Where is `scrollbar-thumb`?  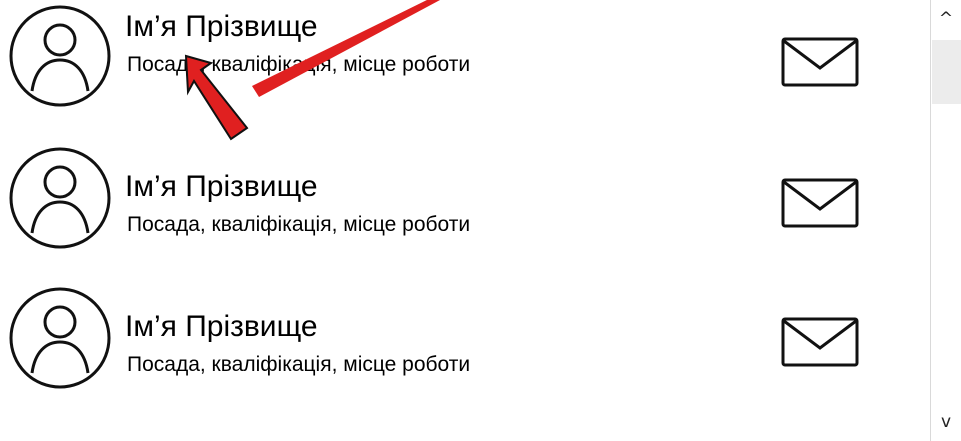
scrollbar-thumb is located at coordinates (946, 72).